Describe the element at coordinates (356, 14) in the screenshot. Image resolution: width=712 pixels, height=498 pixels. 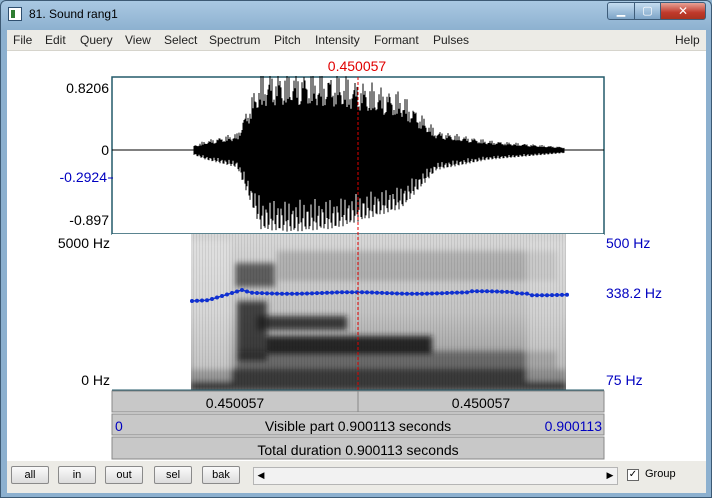
I see `title-bar: 81. Sound rang1 ▁ ▢ ✕` at that location.